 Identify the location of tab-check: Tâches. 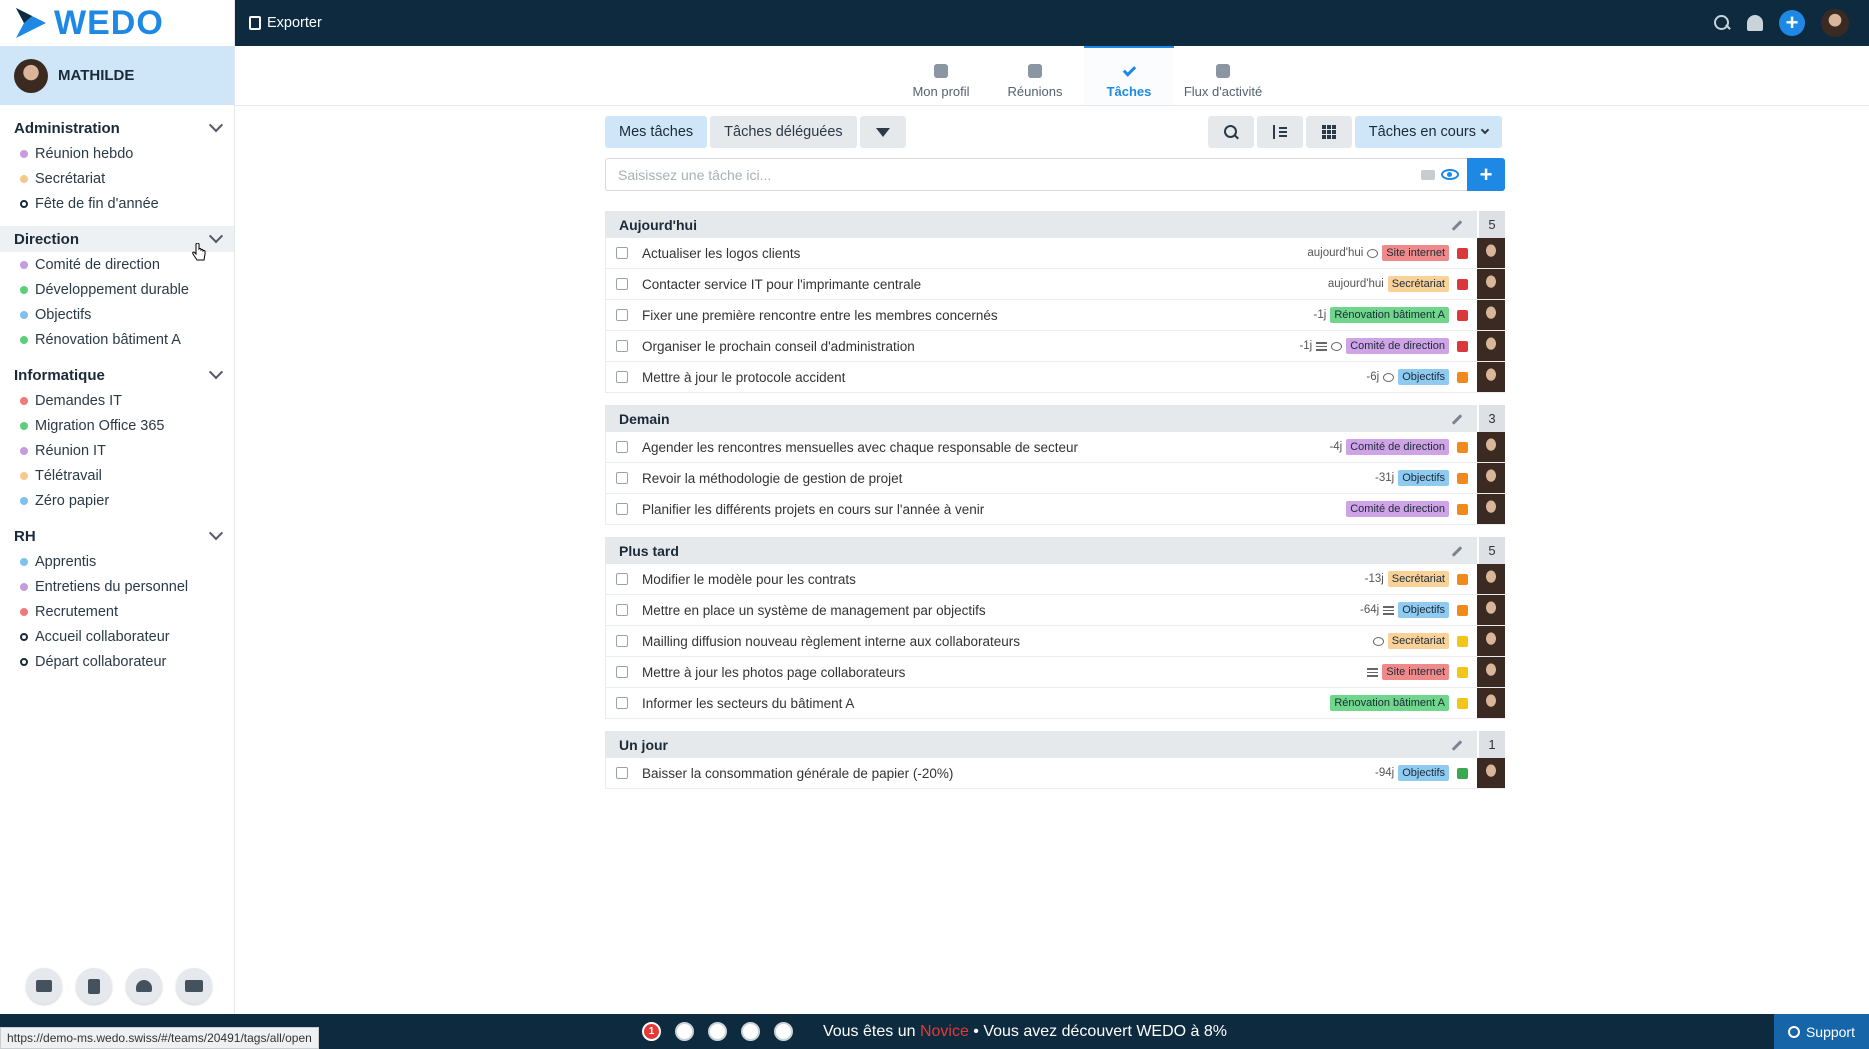
(1129, 75).